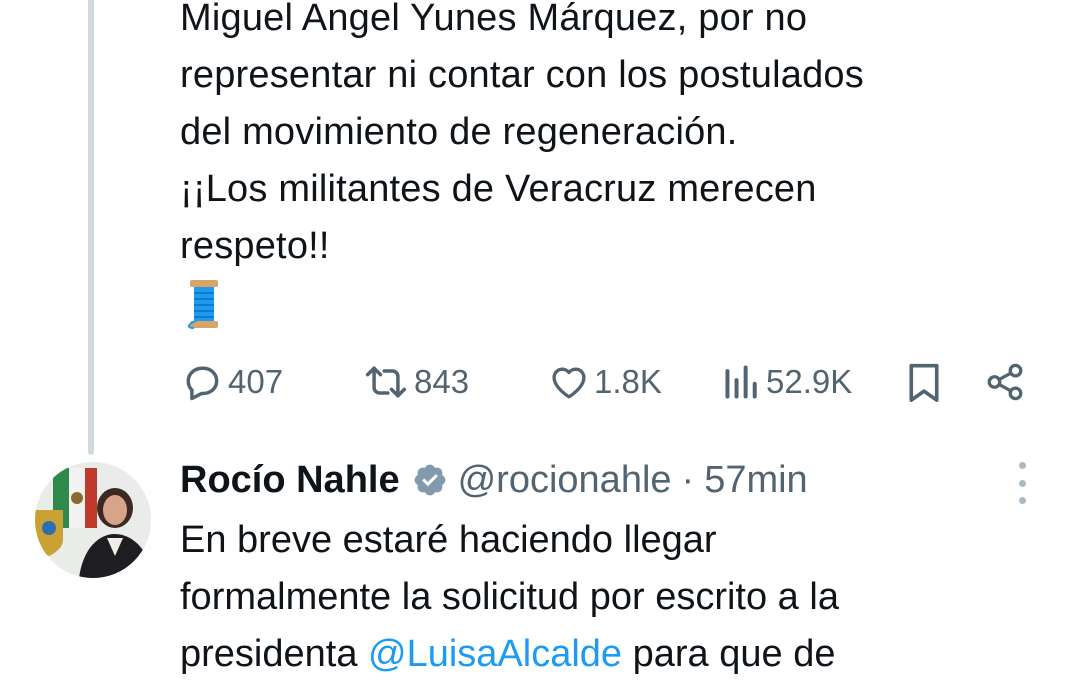 This screenshot has width=1080, height=683. I want to click on avatar, so click(93, 520).